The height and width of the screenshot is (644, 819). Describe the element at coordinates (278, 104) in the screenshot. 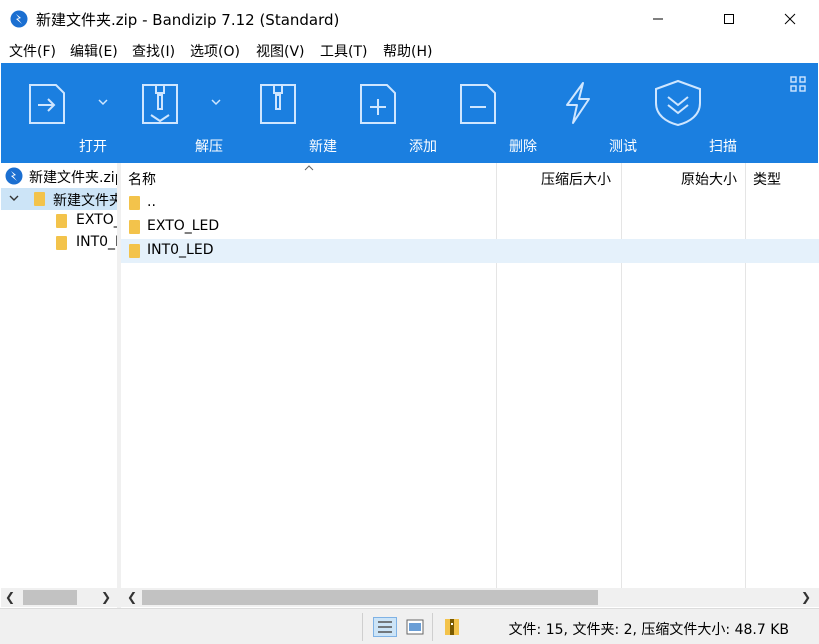

I see `new-archive-icon` at that location.